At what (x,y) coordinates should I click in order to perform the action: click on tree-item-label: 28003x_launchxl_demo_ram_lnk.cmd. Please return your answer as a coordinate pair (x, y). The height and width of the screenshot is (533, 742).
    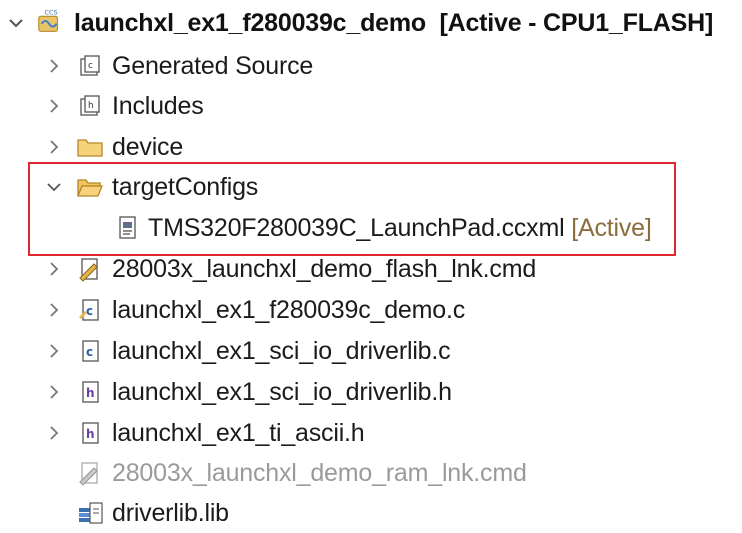
    Looking at the image, I should click on (319, 472).